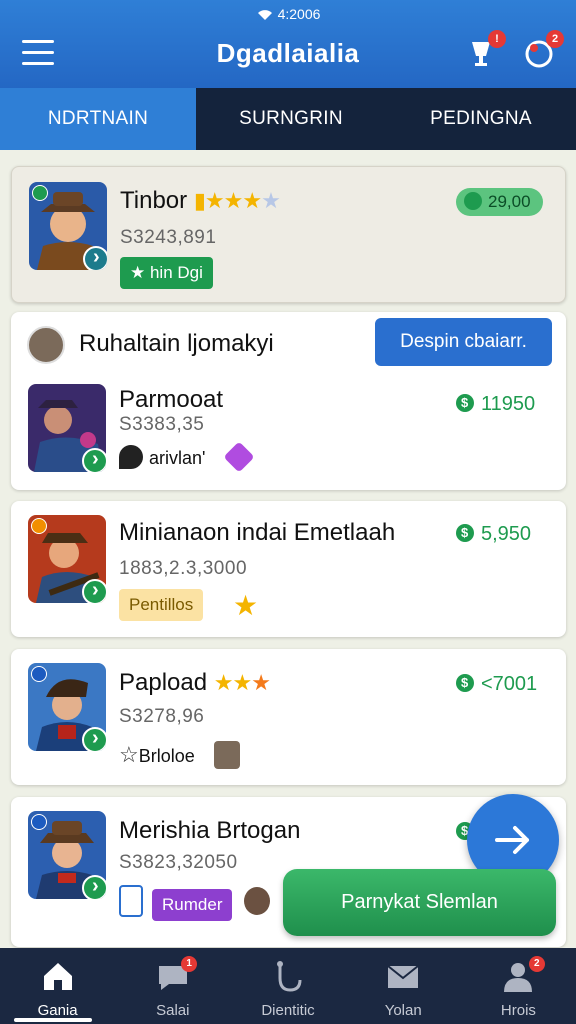  I want to click on featured-avatar, so click(68, 226).